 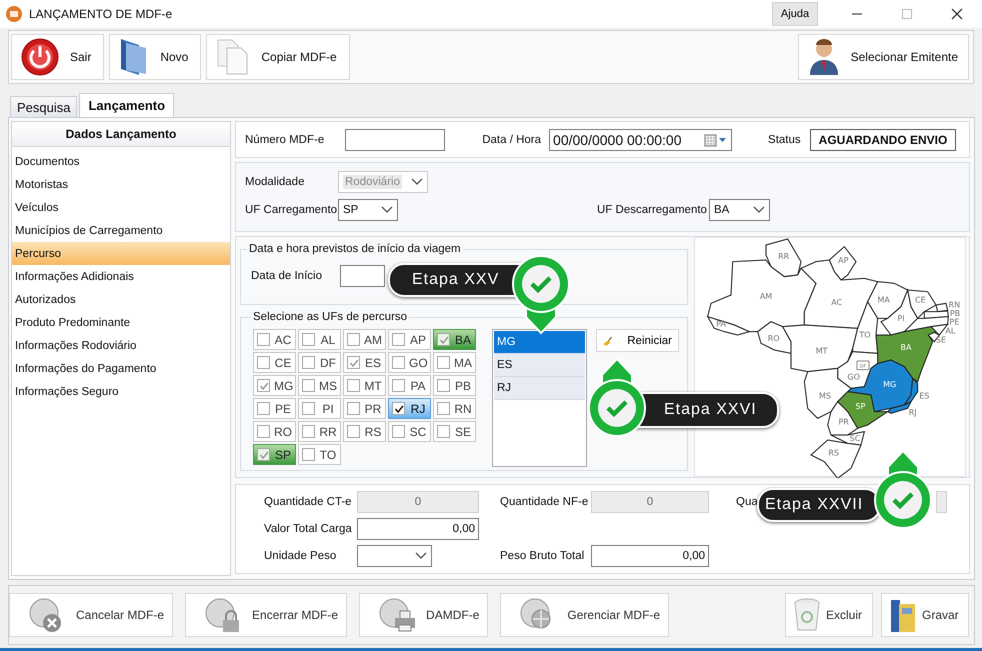 I want to click on field-label: Número MDF-e, so click(x=284, y=140).